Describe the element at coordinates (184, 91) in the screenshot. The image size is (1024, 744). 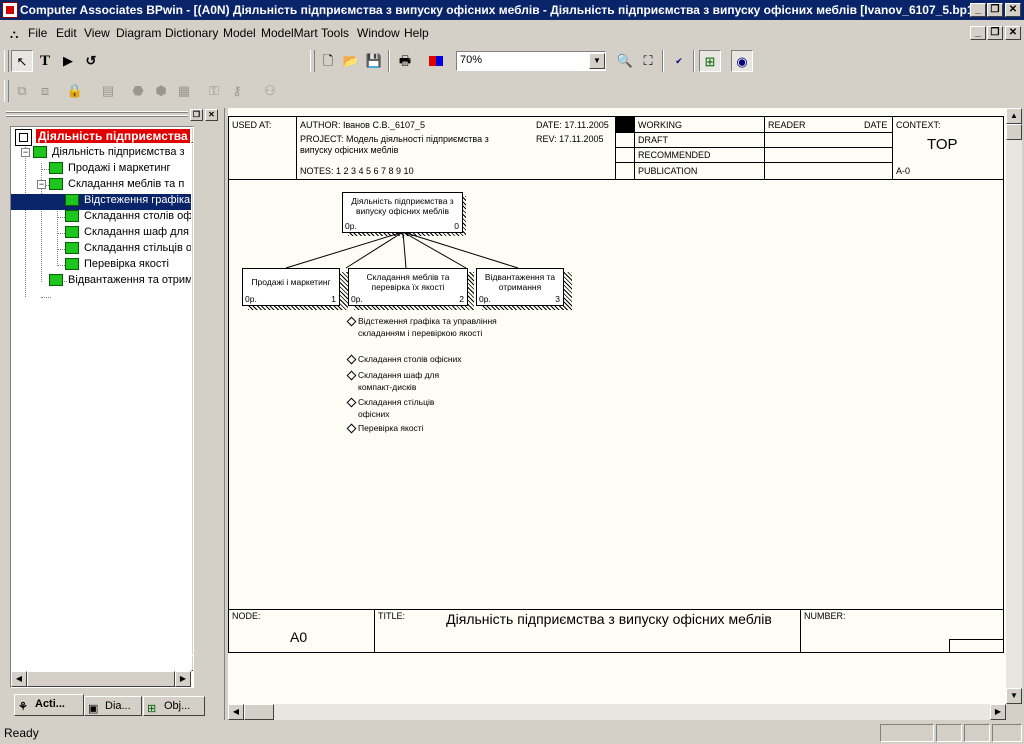
I see `mm-grid-icon: ▦` at that location.